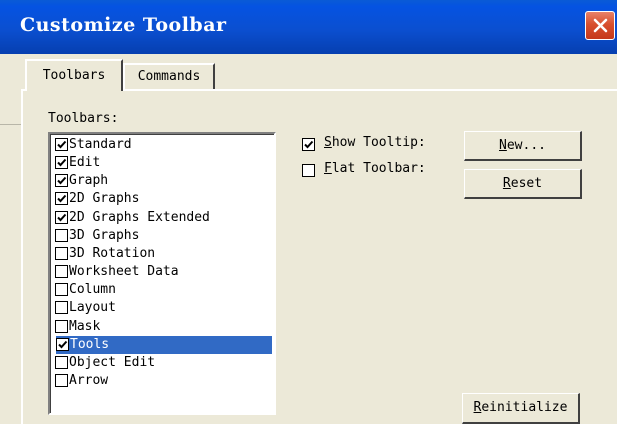  I want to click on title-bar: Customize Toolbar, so click(308, 27).